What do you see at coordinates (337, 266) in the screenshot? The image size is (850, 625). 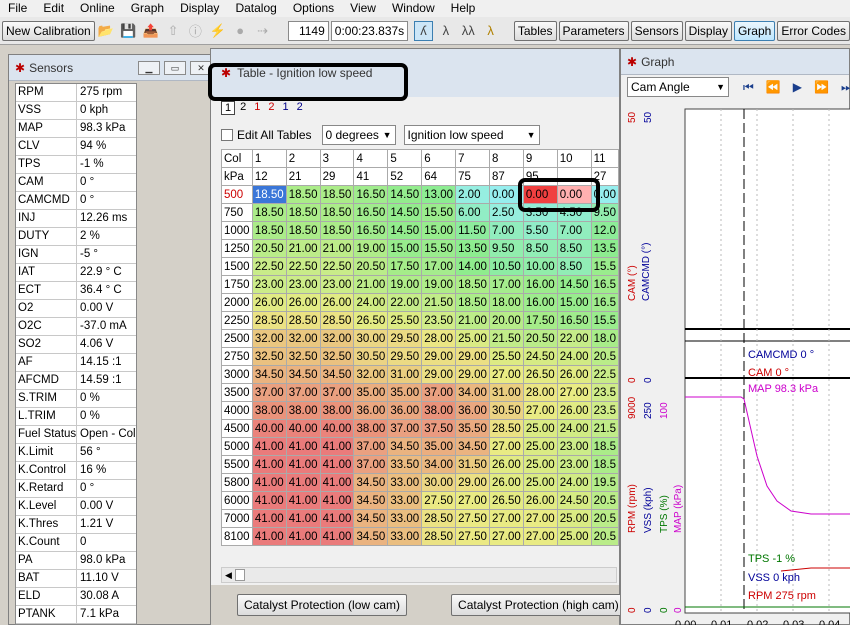 I see `table-cell: 22.50` at bounding box center [337, 266].